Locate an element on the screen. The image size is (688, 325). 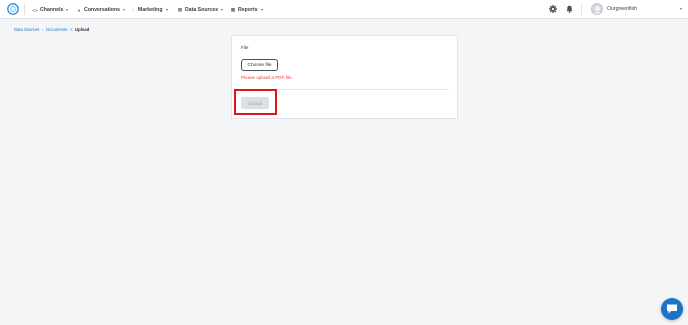
error-message: Please upload a PDF file. is located at coordinates (267, 77).